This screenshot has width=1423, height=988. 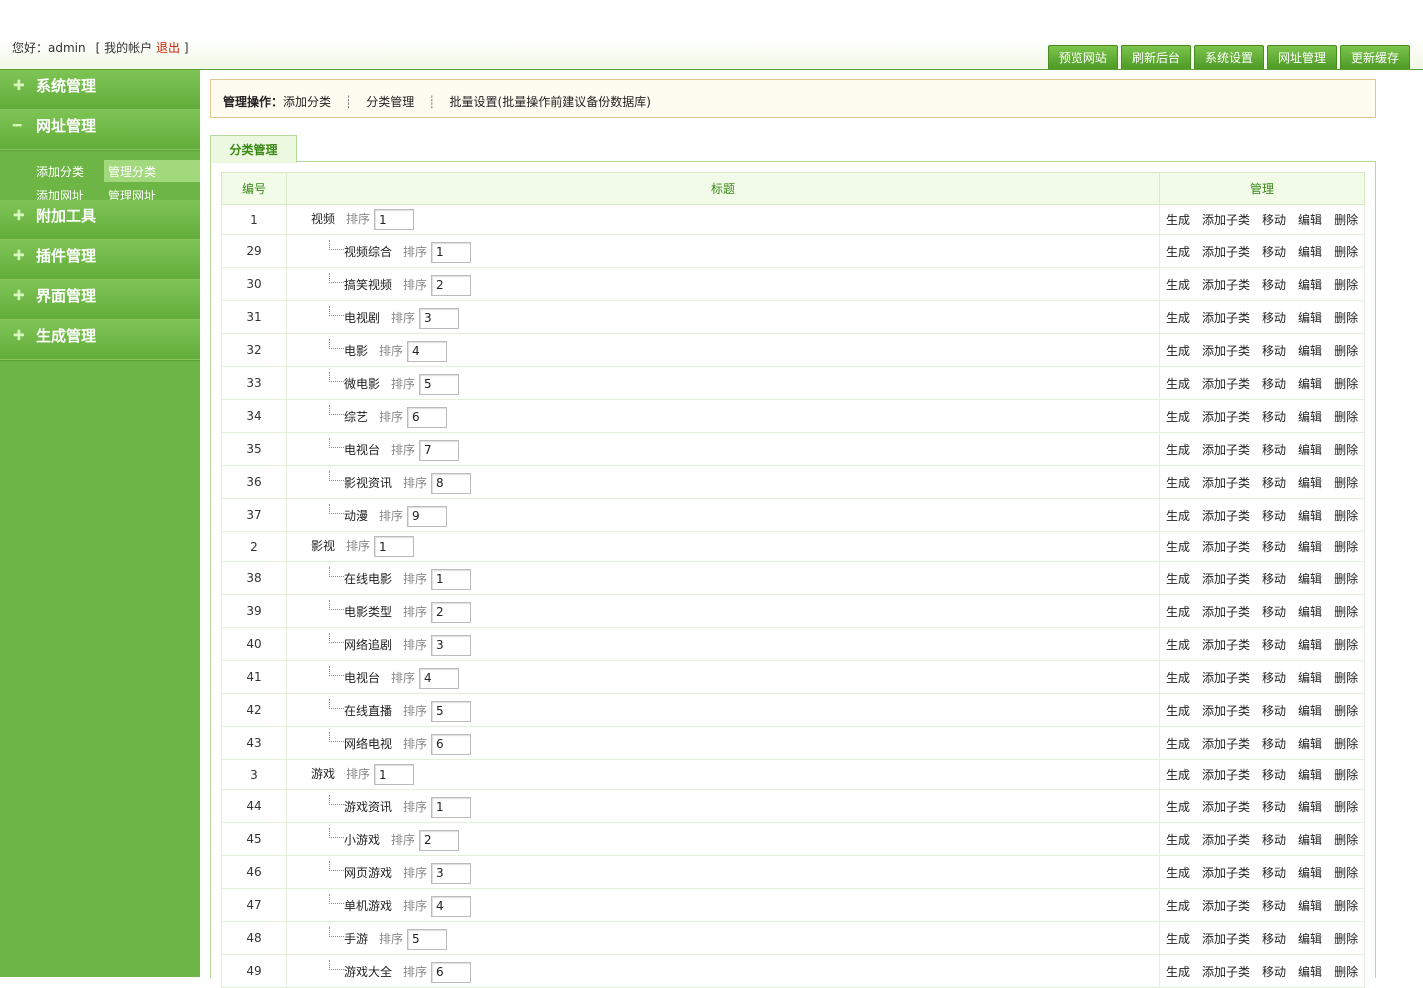 What do you see at coordinates (100, 260) in the screenshot?
I see `menu-plugin-management: ✚ 插件管理` at bounding box center [100, 260].